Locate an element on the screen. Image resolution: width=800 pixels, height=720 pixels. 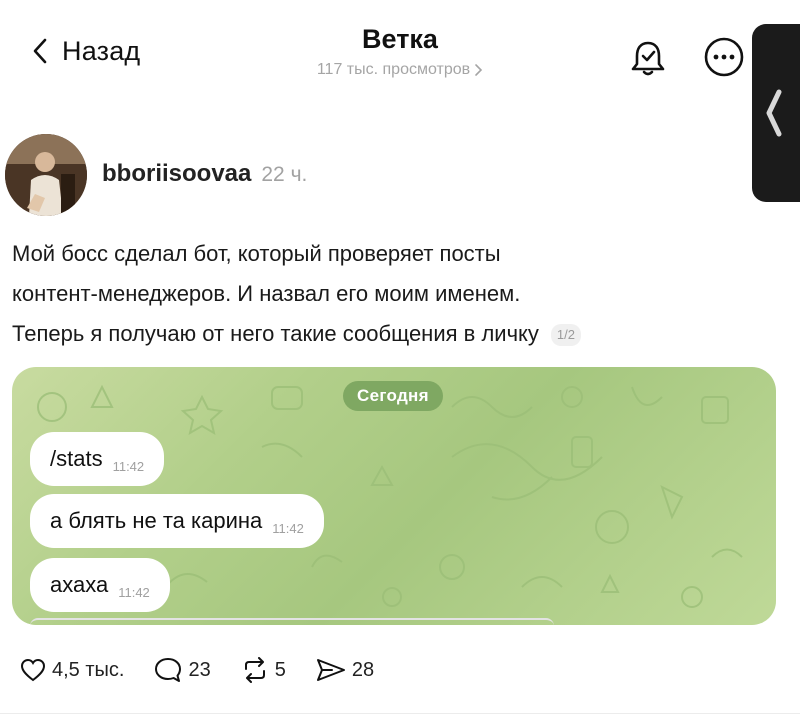
avatar is located at coordinates (46, 175).